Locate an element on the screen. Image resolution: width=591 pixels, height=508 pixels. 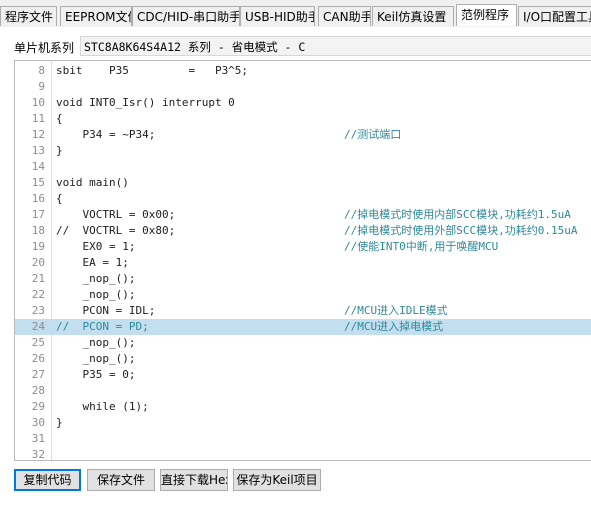
code-line: 20 EA = 1; is located at coordinates (303, 263).